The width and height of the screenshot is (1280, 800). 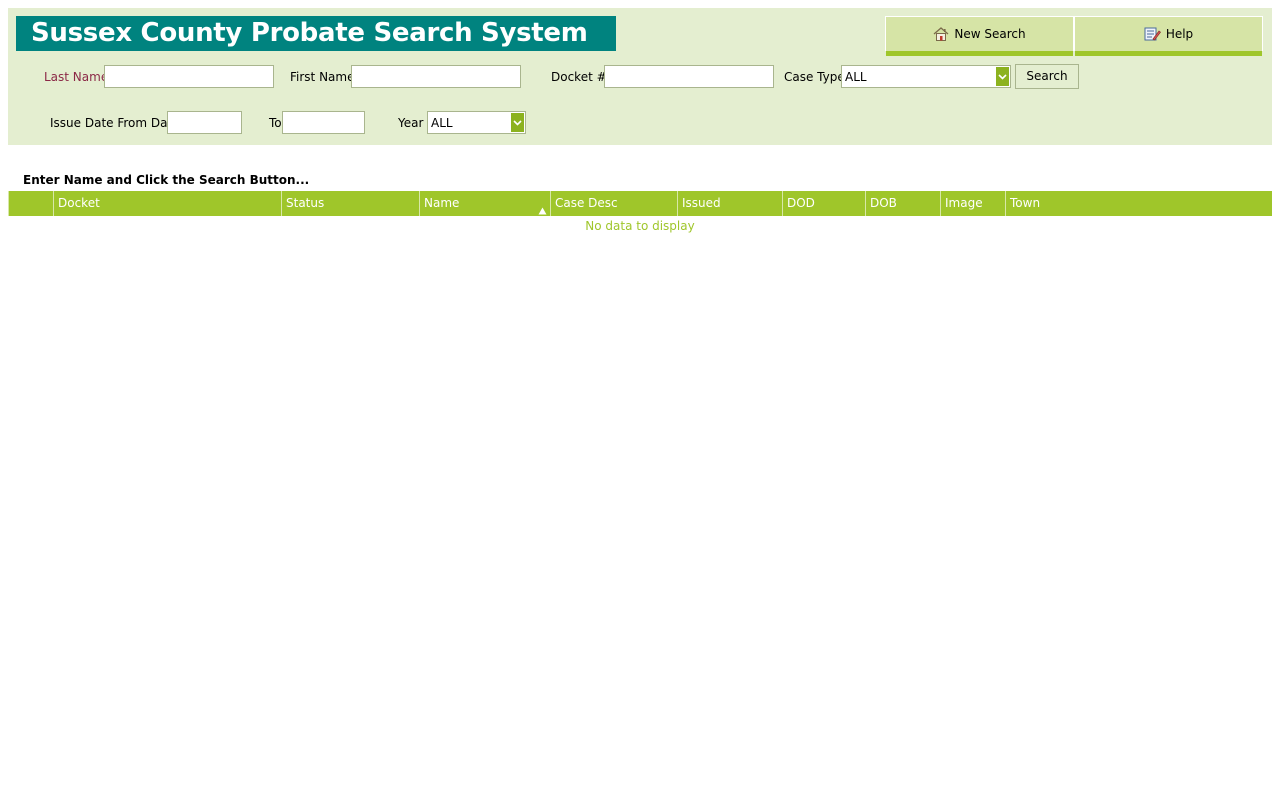 I want to click on search-button: Search, so click(x=1047, y=76).